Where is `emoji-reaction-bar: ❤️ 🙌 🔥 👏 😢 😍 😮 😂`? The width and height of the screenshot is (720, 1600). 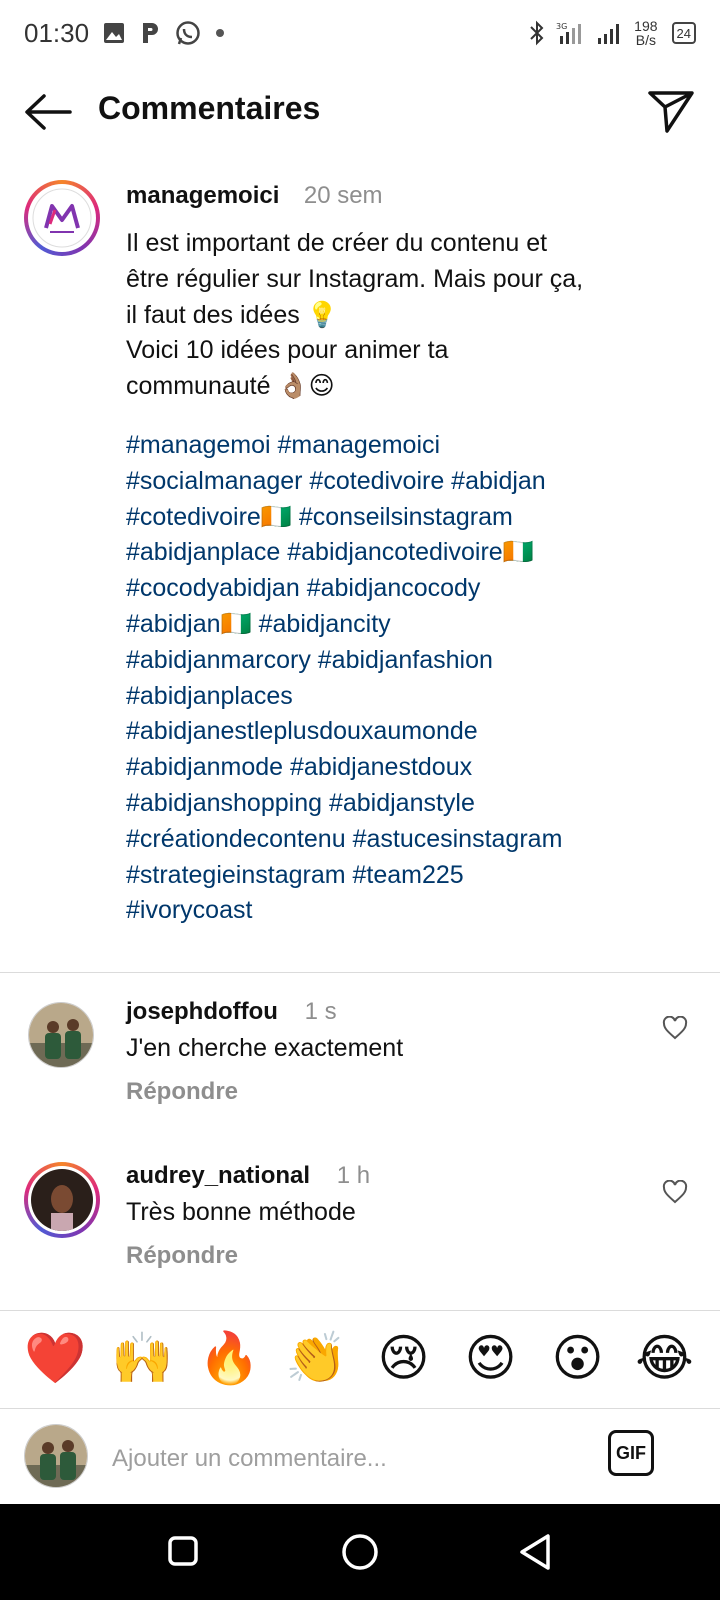
emoji-reaction-bar: ❤️ 🙌 🔥 👏 😢 😍 😮 😂 is located at coordinates (360, 1358).